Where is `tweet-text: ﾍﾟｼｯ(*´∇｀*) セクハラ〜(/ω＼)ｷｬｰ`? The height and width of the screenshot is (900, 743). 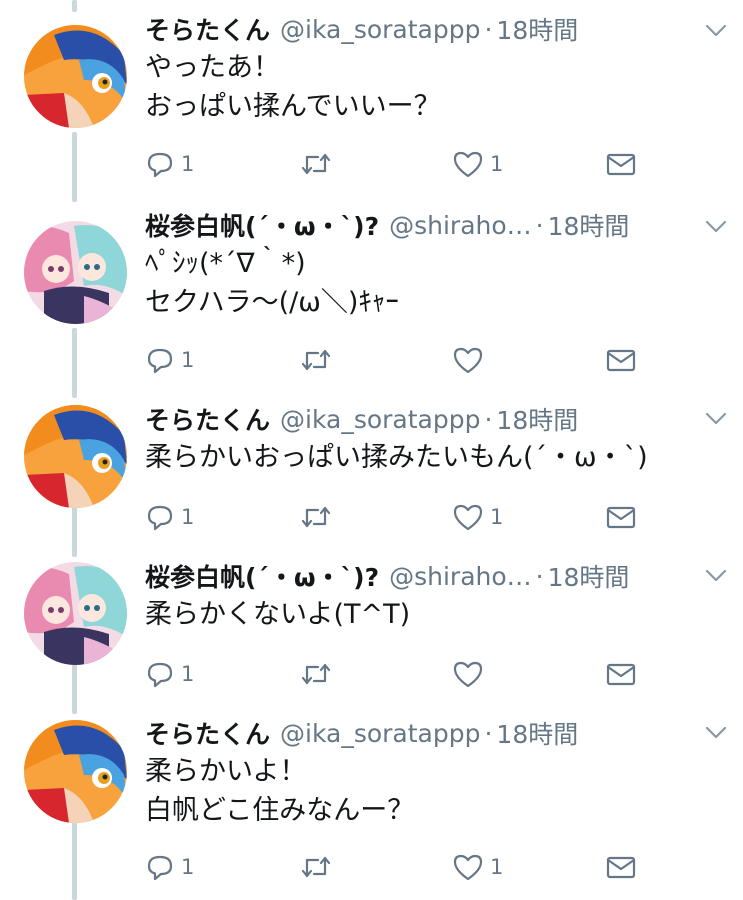 tweet-text: ﾍﾟｼｯ(*´∇｀*) セクハラ〜(/ω＼)ｷｬｰ is located at coordinates (272, 283).